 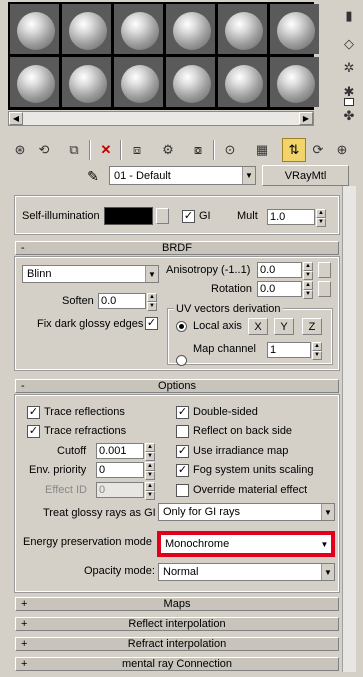 What do you see at coordinates (324, 270) in the screenshot?
I see `anisotropy-map-button` at bounding box center [324, 270].